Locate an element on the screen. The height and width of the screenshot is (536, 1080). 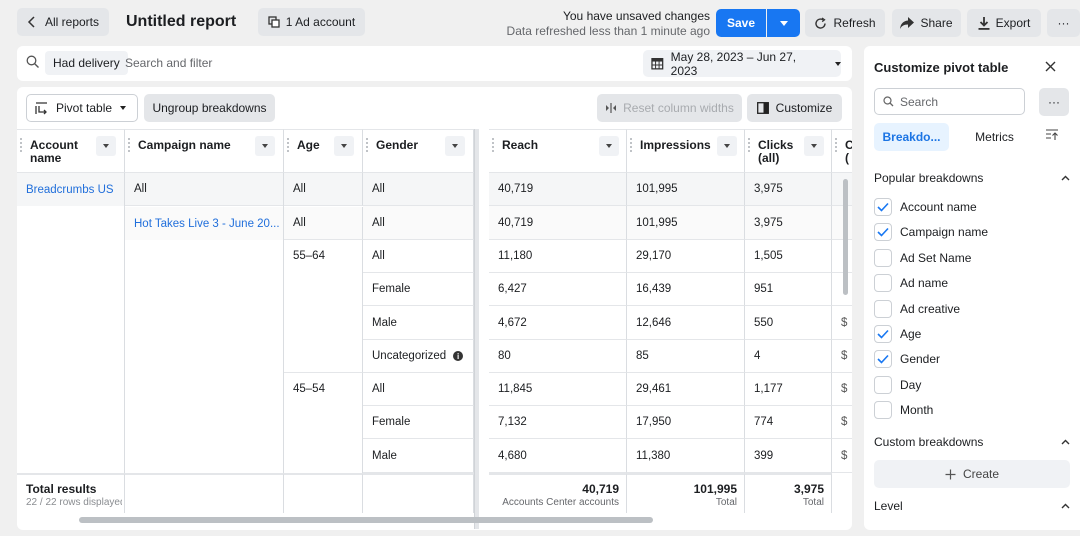
popular-breakdowns-section: Popular breakdowns is located at coordinates (972, 178).